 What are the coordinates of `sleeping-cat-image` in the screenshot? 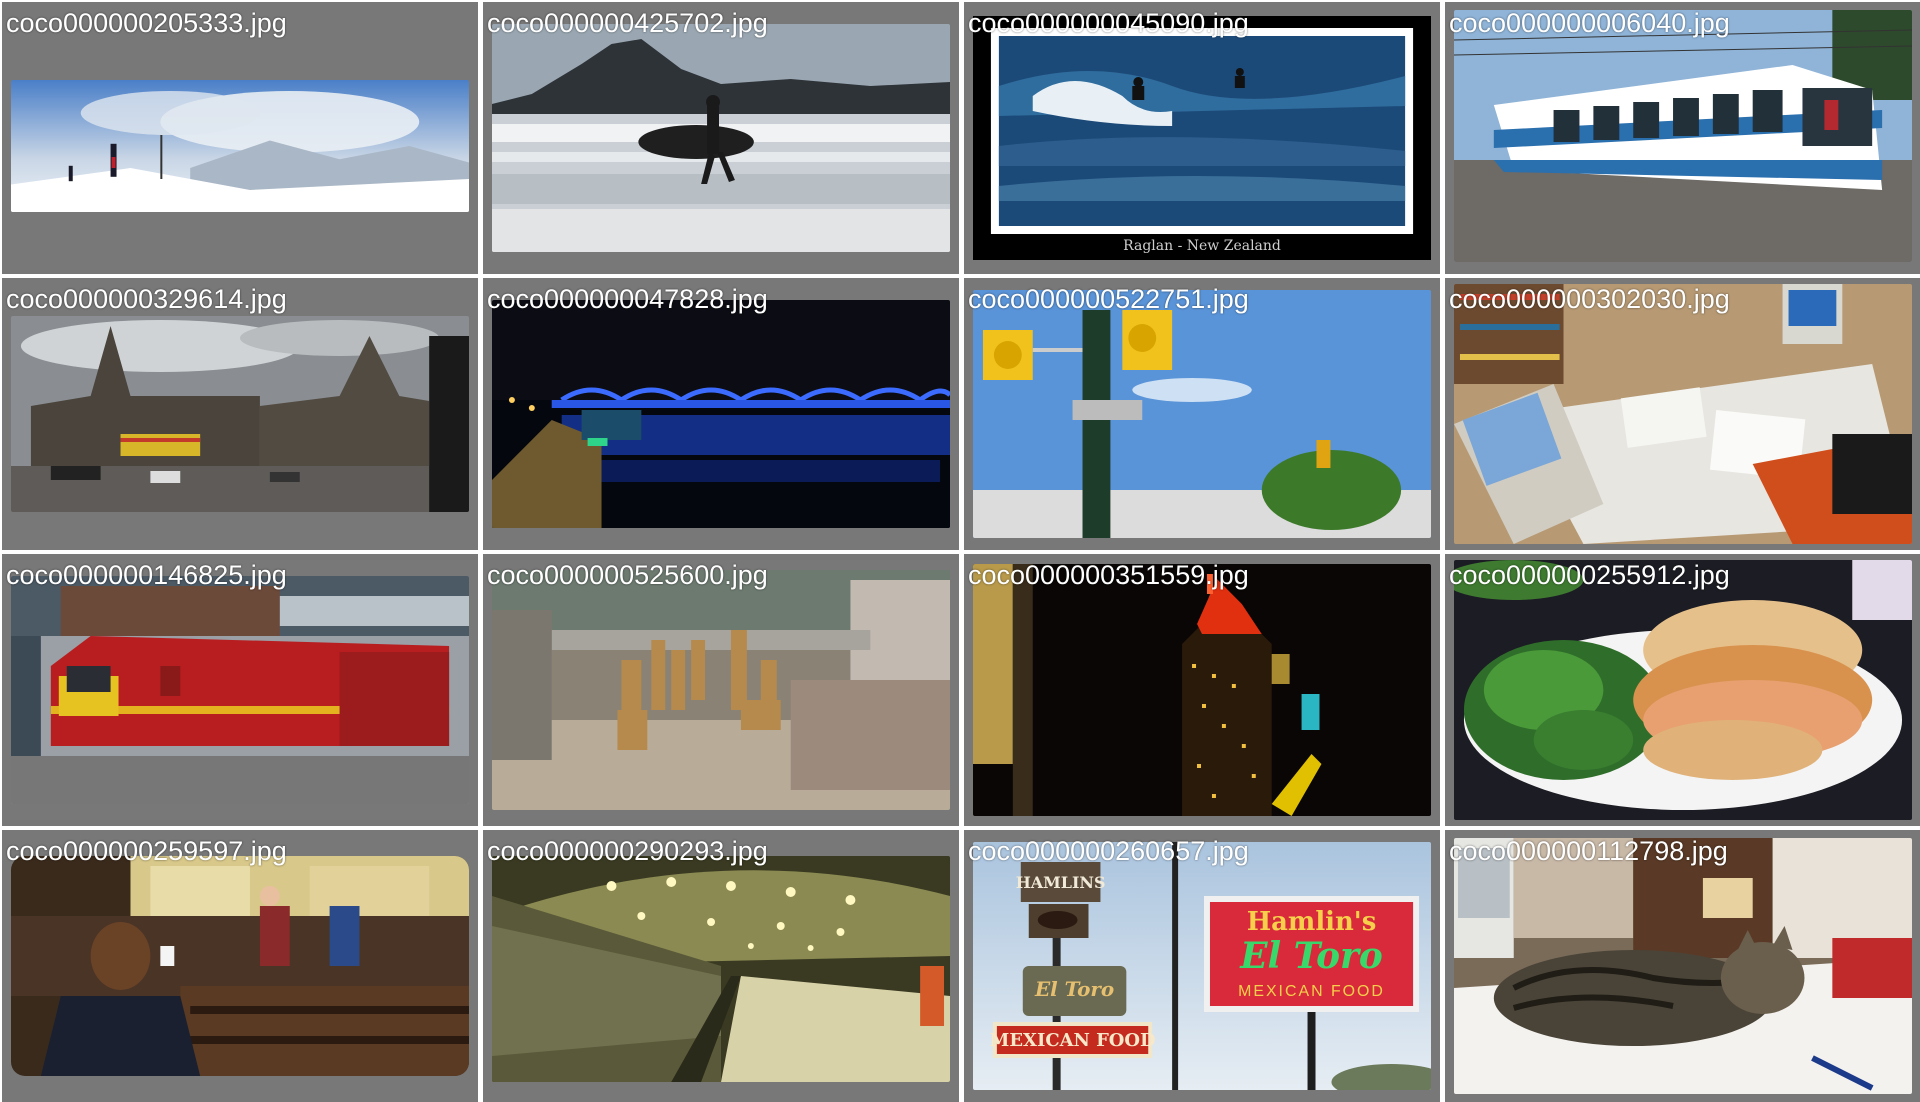 It's located at (1683, 966).